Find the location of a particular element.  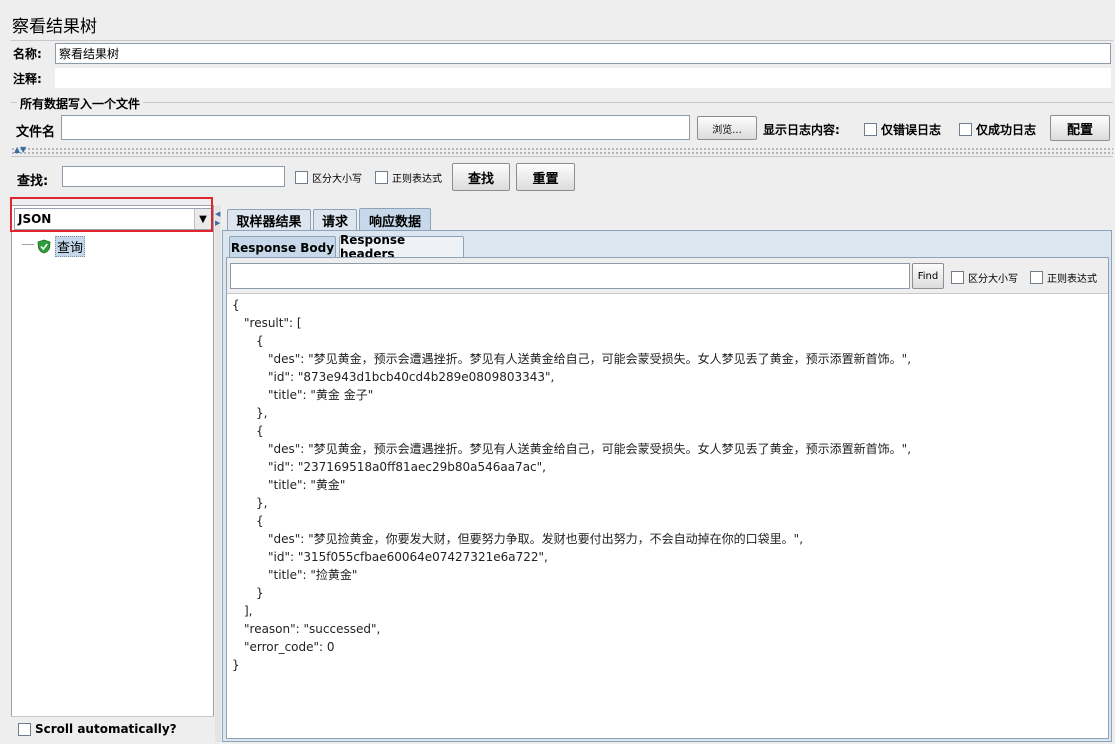

vertical-splitter is located at coordinates (218, 473).